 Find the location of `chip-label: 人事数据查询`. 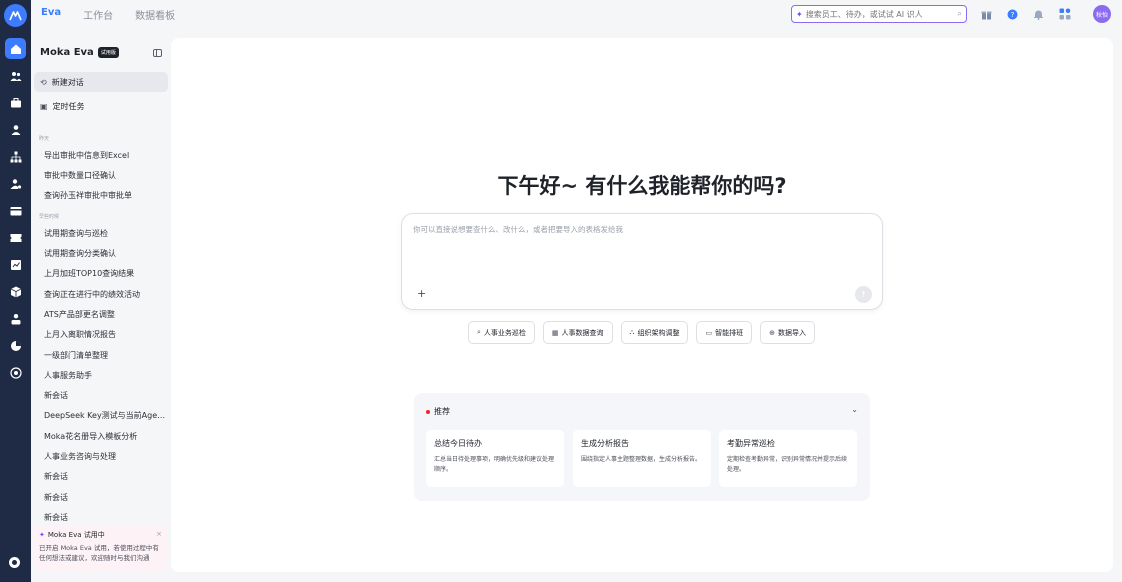

chip-label: 人事数据查询 is located at coordinates (582, 332).